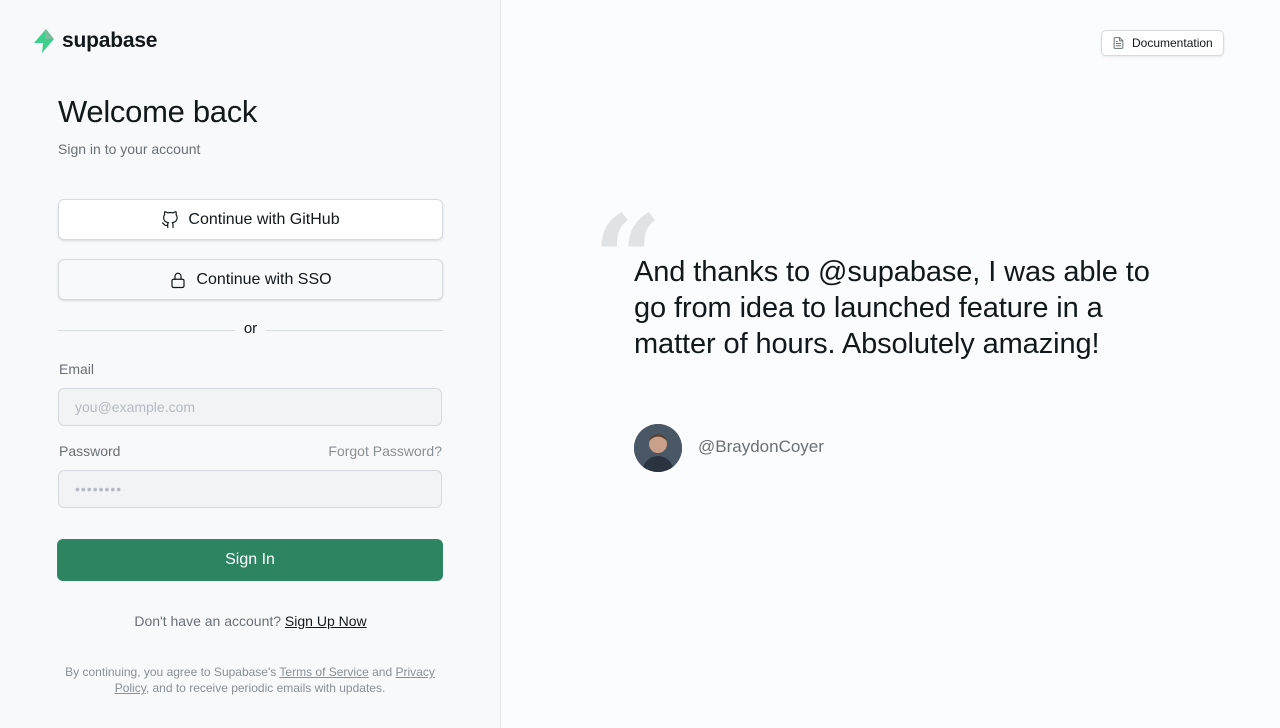  I want to click on sso-signin-button: Continue with SSO, so click(250, 279).